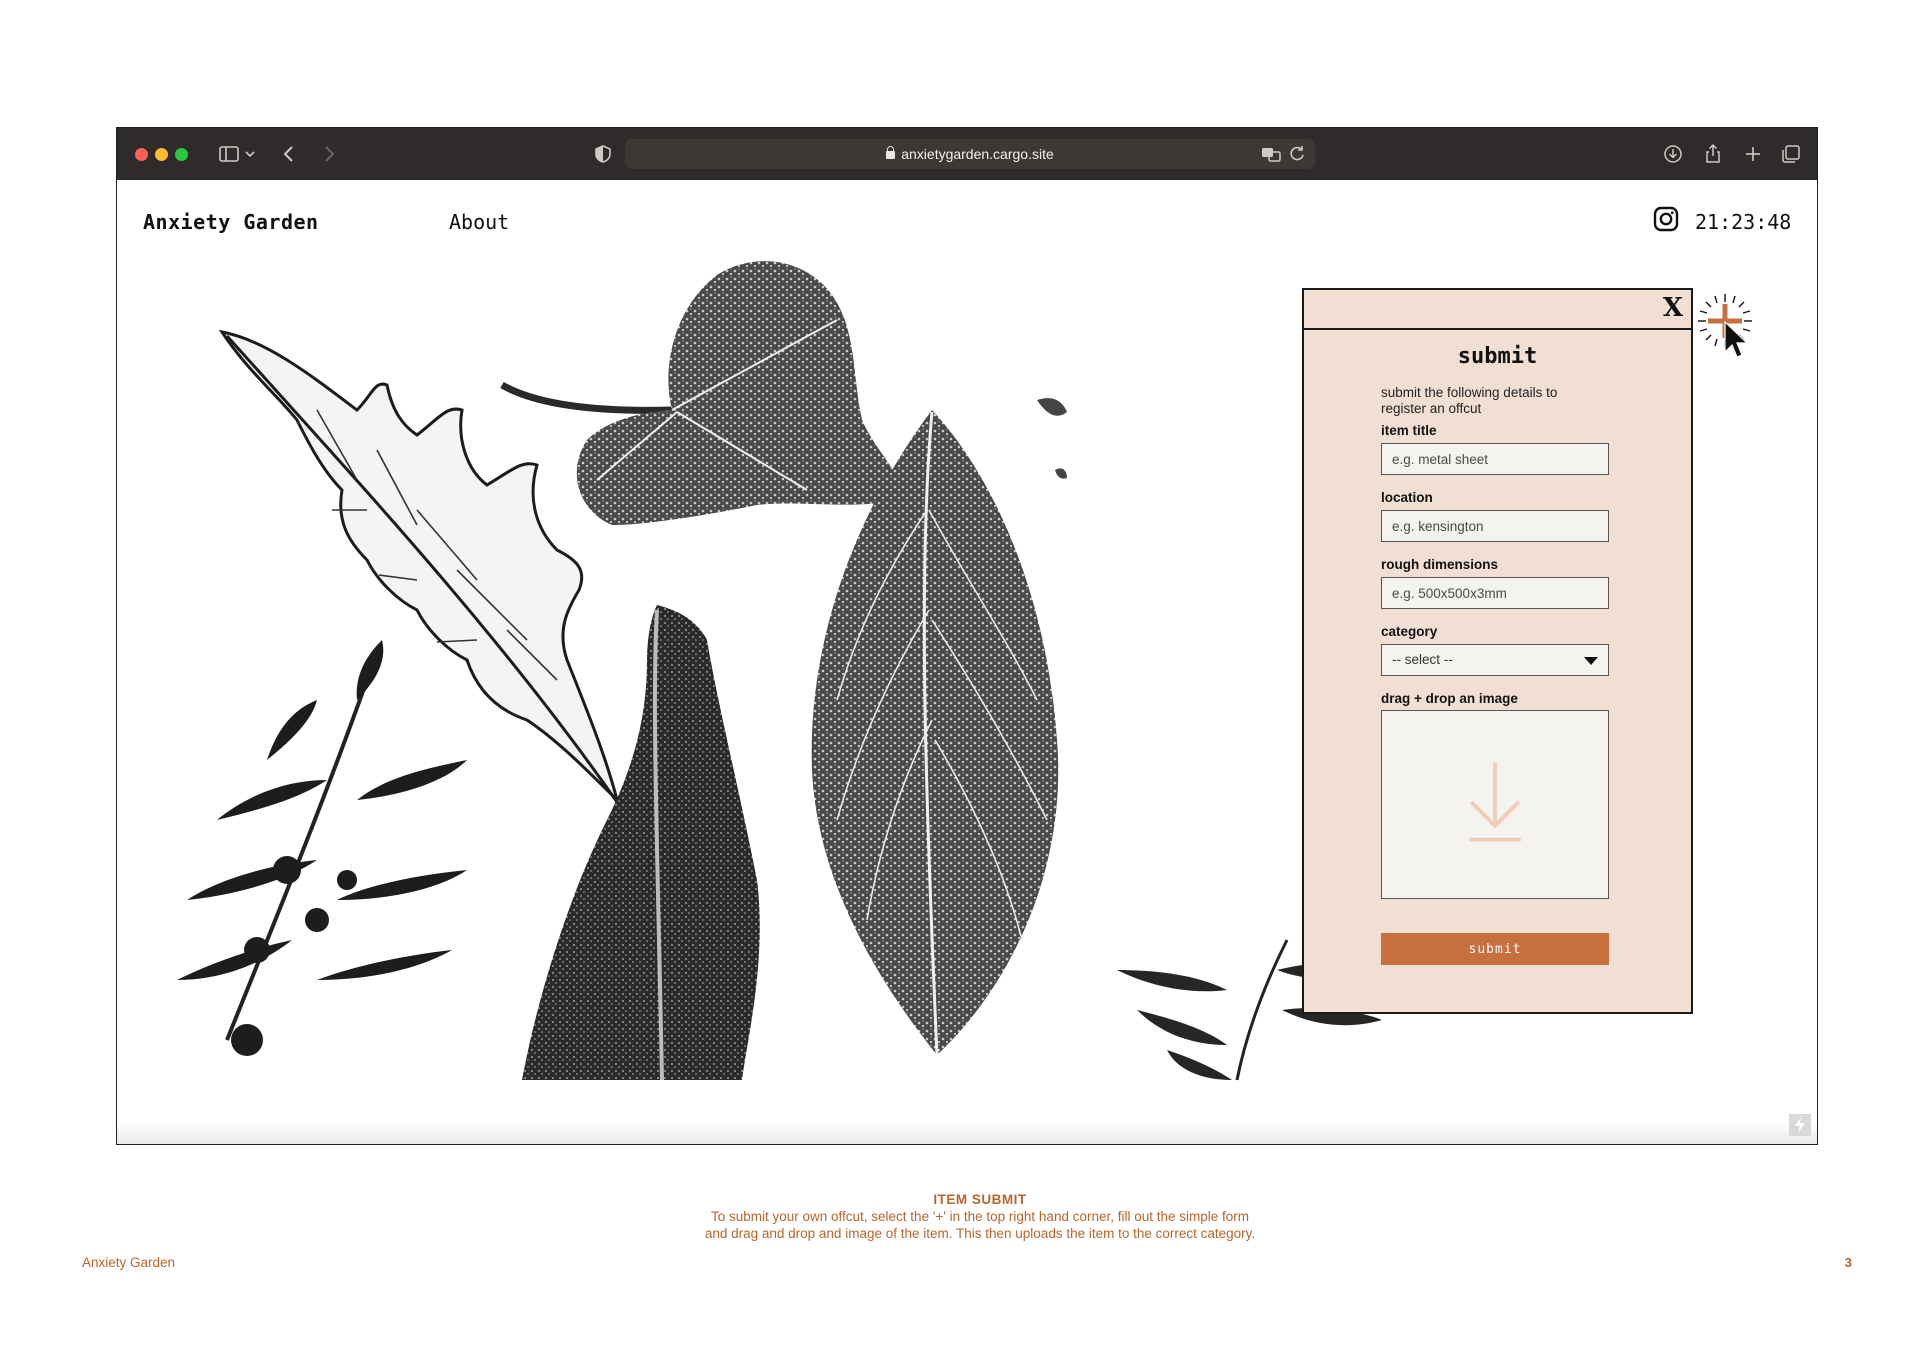 The width and height of the screenshot is (1920, 1358). Describe the element at coordinates (250, 154) in the screenshot. I see `chevron-down-icon` at that location.